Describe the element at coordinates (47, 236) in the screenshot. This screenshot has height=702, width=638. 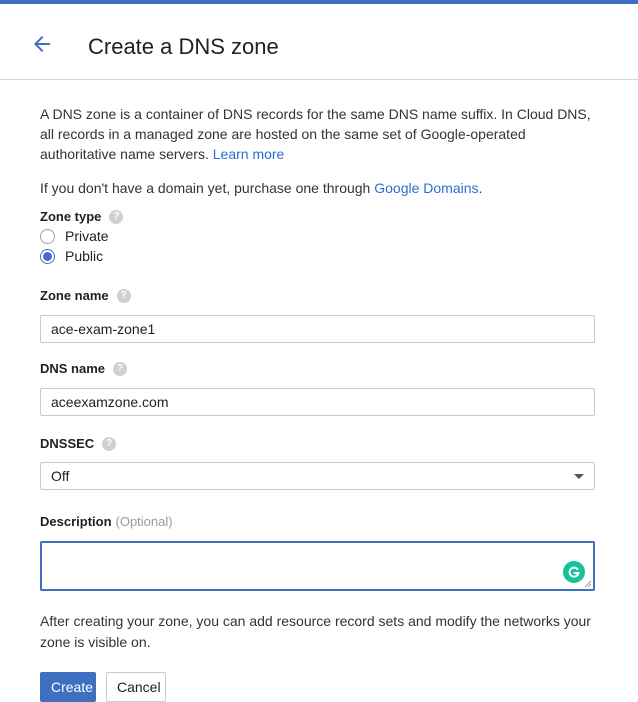
I see `radio-private-indicator` at that location.